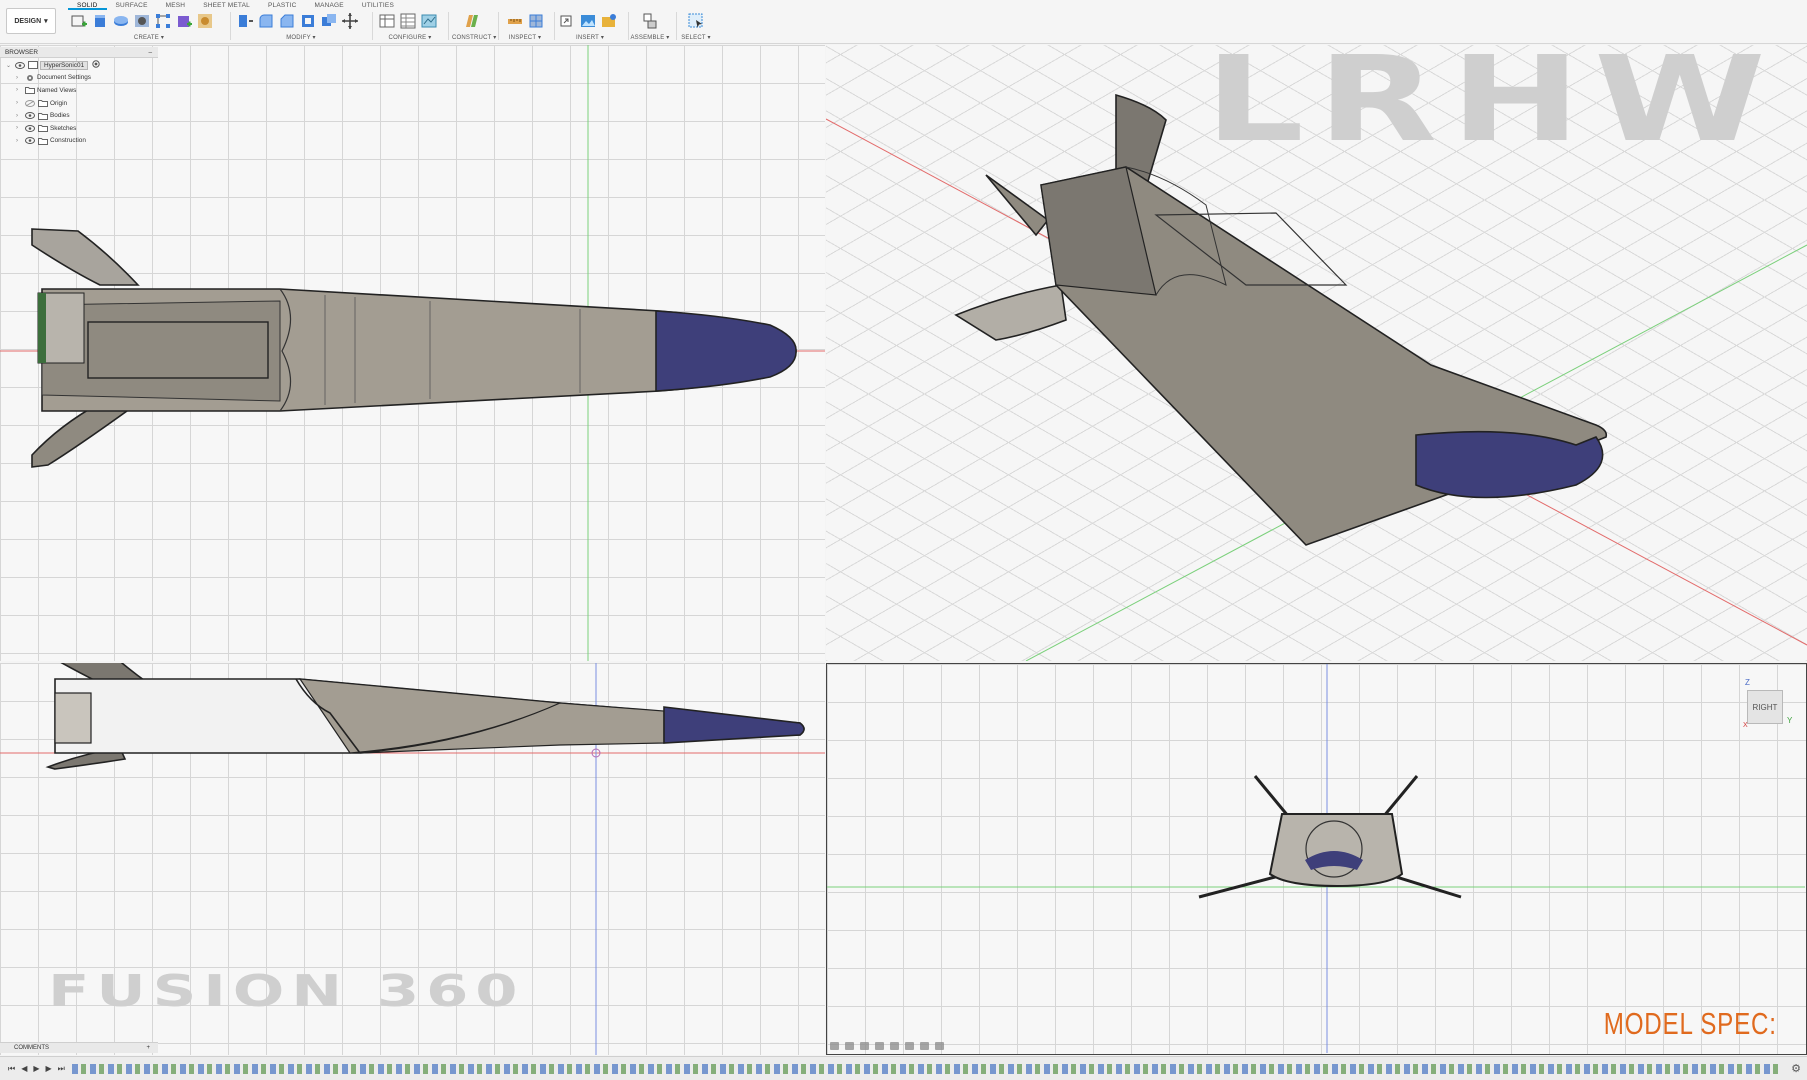 The image size is (1807, 1080). What do you see at coordinates (525, 27) in the screenshot?
I see `inspect-group: INSPECT ▾` at bounding box center [525, 27].